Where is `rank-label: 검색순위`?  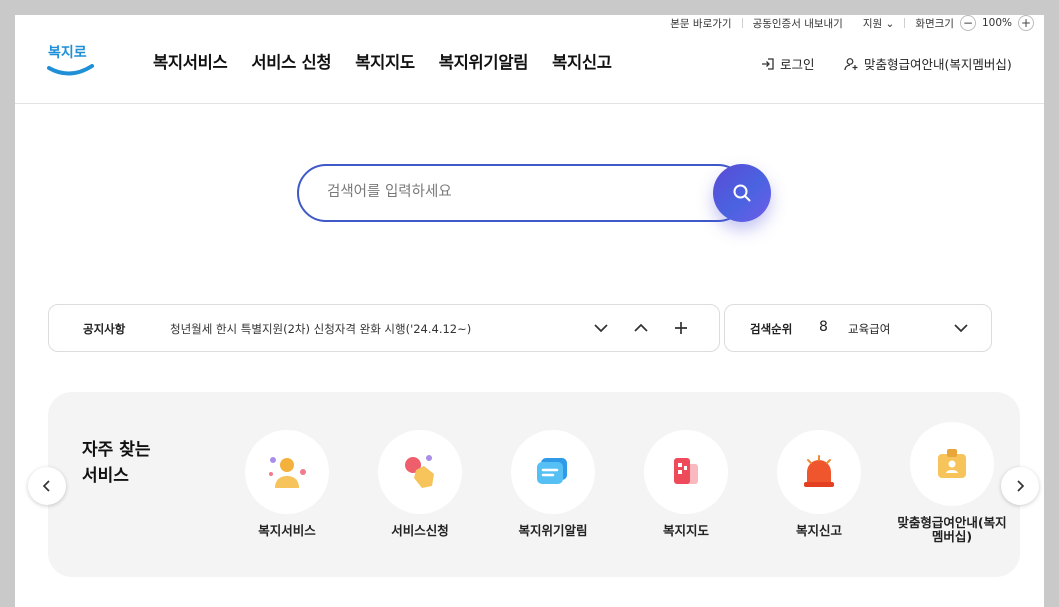 rank-label: 검색순위 is located at coordinates (771, 329).